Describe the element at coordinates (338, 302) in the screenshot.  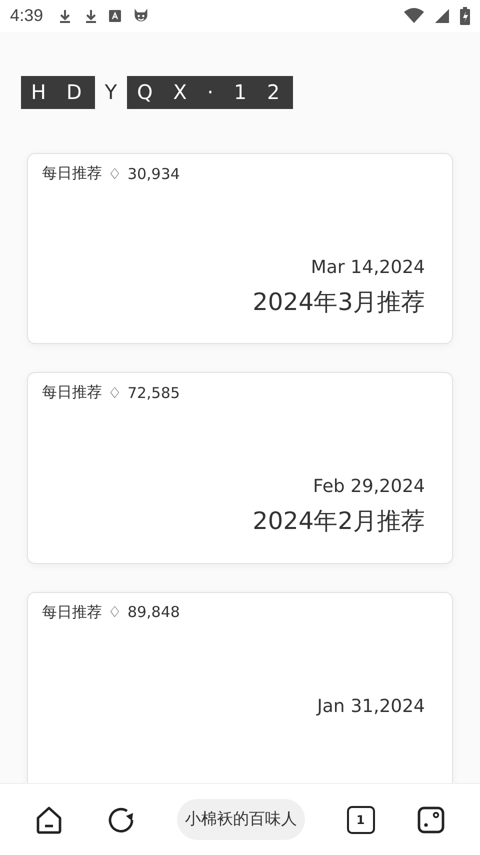
I see `card-title: 2024年3月推荐` at that location.